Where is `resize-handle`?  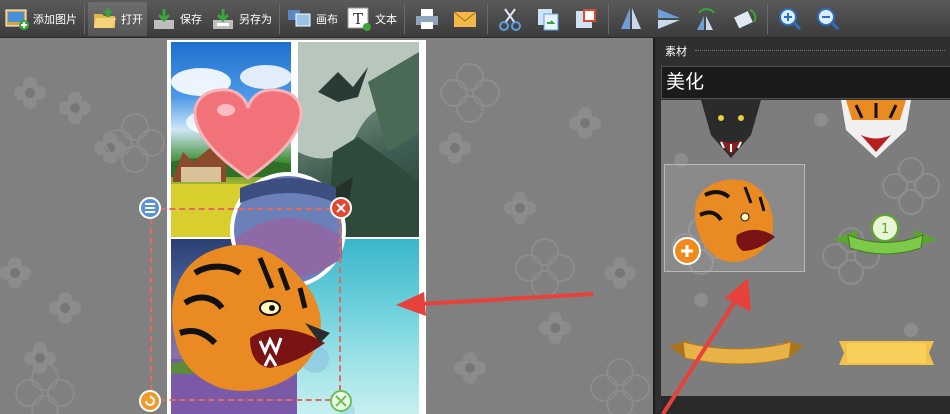 resize-handle is located at coordinates (341, 401).